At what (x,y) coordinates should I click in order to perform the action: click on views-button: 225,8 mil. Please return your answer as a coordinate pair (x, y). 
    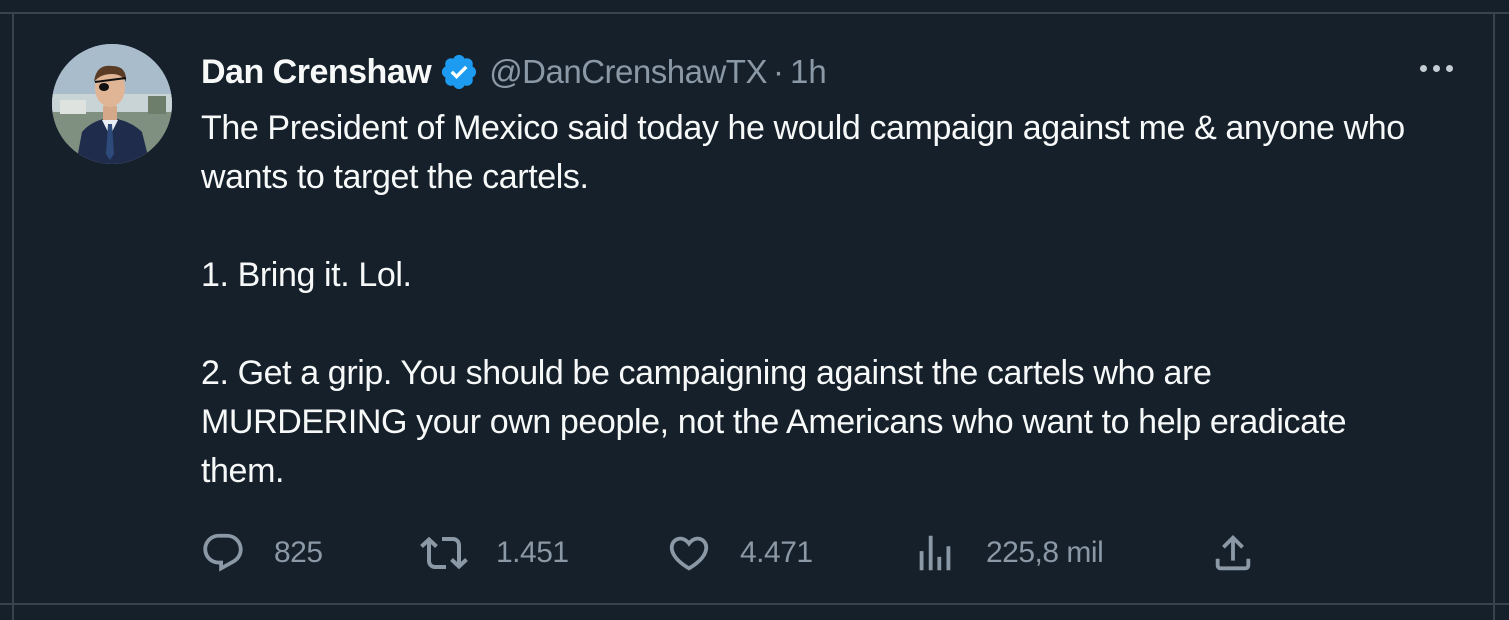
    Looking at the image, I should click on (1008, 553).